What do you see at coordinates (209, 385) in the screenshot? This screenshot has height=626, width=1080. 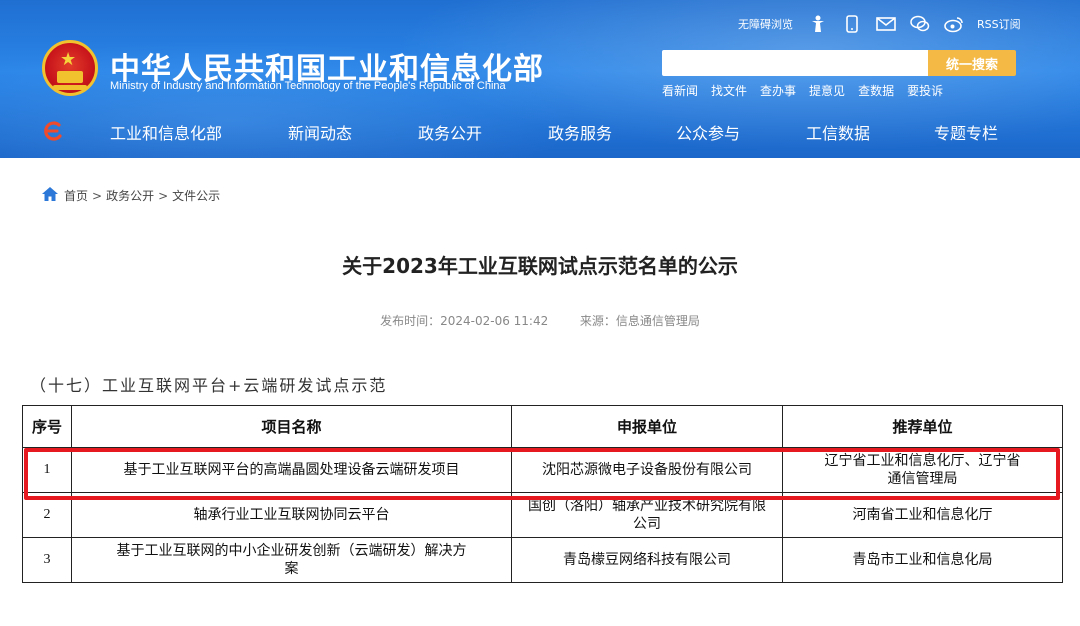 I see `section-heading: （十七）工业互联网平台+云端研发试点示范` at bounding box center [209, 385].